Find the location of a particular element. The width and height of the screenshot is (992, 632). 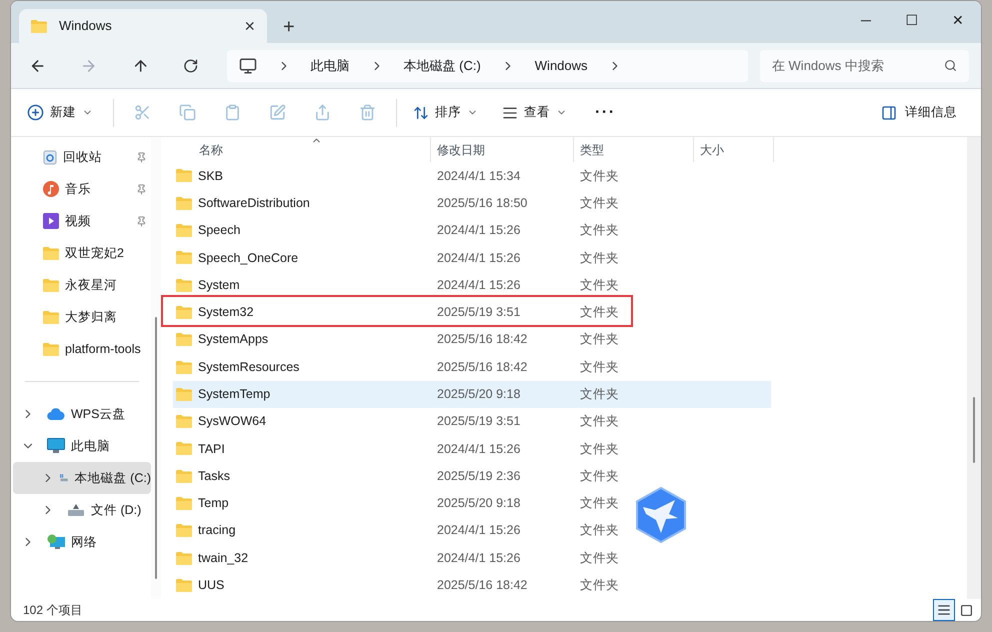

file-name: SystemResources is located at coordinates (249, 367).